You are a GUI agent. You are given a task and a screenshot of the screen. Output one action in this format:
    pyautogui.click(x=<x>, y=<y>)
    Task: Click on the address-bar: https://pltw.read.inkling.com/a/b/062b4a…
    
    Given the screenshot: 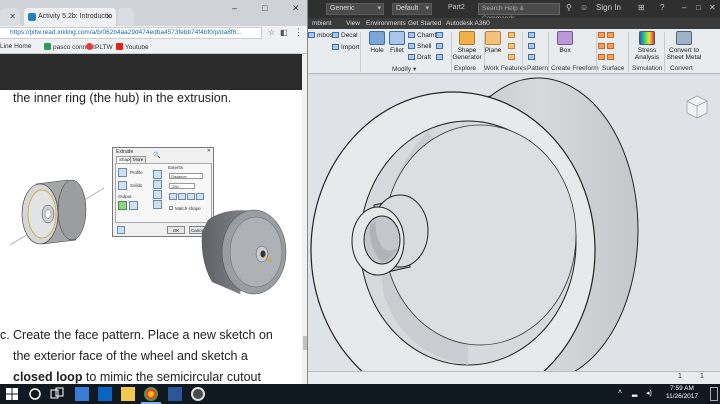 What is the action you would take?
    pyautogui.click(x=131, y=33)
    